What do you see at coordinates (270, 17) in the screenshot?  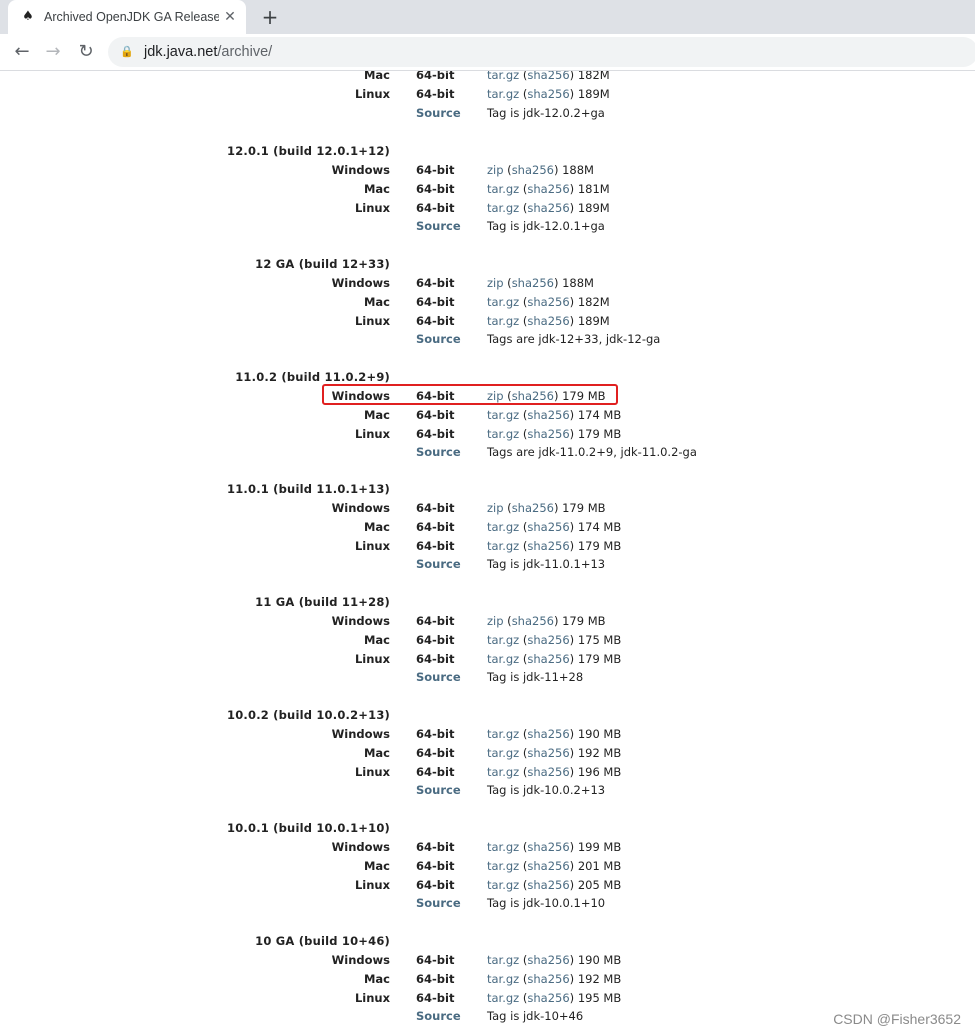 I see `new-tab-icon: +` at bounding box center [270, 17].